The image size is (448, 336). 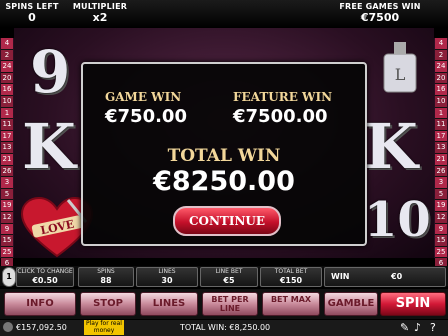 What do you see at coordinates (7, 101) in the screenshot?
I see `payline-number-left: 10` at bounding box center [7, 101].